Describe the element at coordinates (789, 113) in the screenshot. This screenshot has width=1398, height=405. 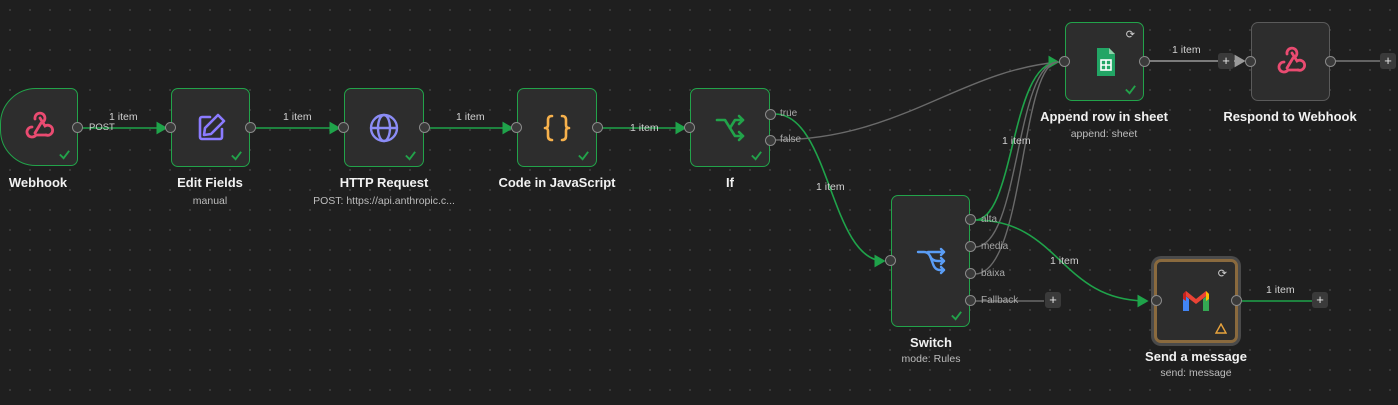
I see `if-output-true-label: true` at that location.